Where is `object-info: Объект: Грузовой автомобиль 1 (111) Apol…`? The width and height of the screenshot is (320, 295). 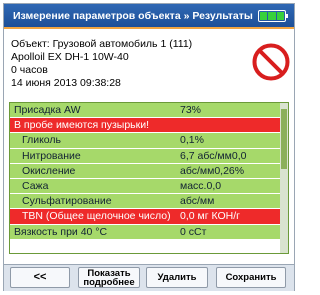 object-info: Объект: Грузовой автомобиль 1 (111) Apol… is located at coordinates (101, 64).